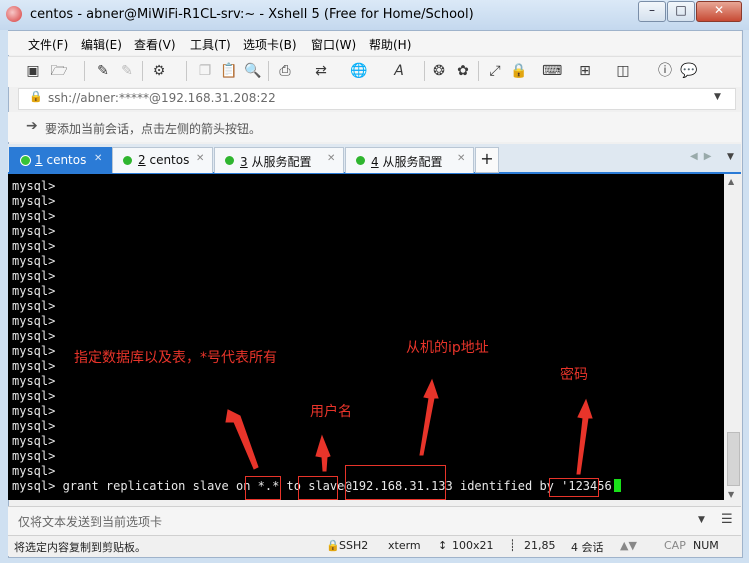 The image size is (749, 563). I want to click on status-lock-icon: 🔒, so click(333, 545).